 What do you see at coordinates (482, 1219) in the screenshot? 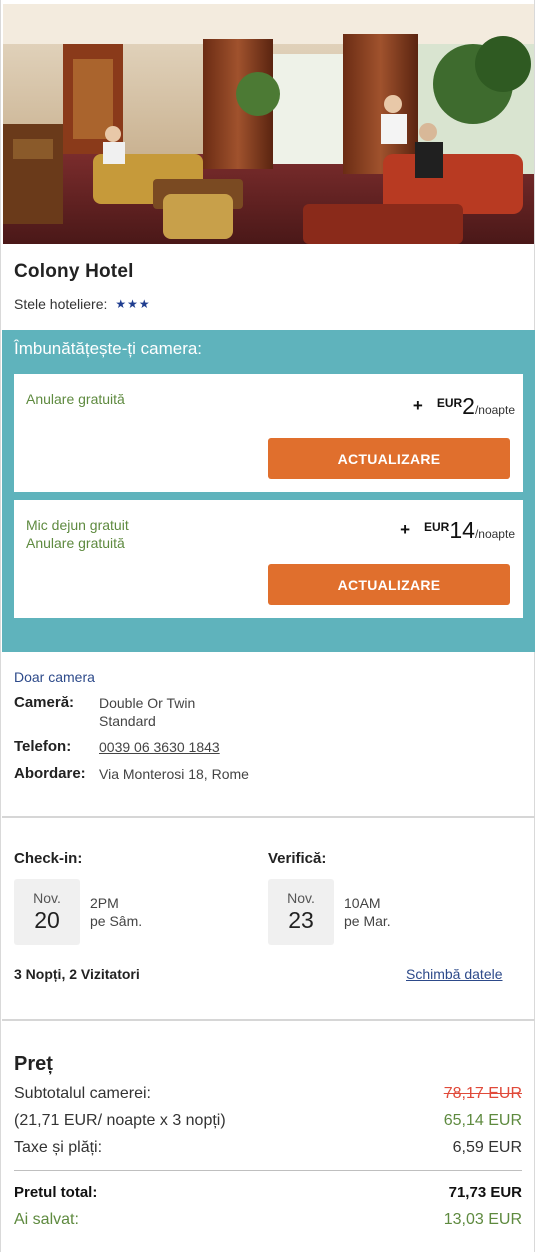
I see `saved-value: 13,03 EUR` at bounding box center [482, 1219].